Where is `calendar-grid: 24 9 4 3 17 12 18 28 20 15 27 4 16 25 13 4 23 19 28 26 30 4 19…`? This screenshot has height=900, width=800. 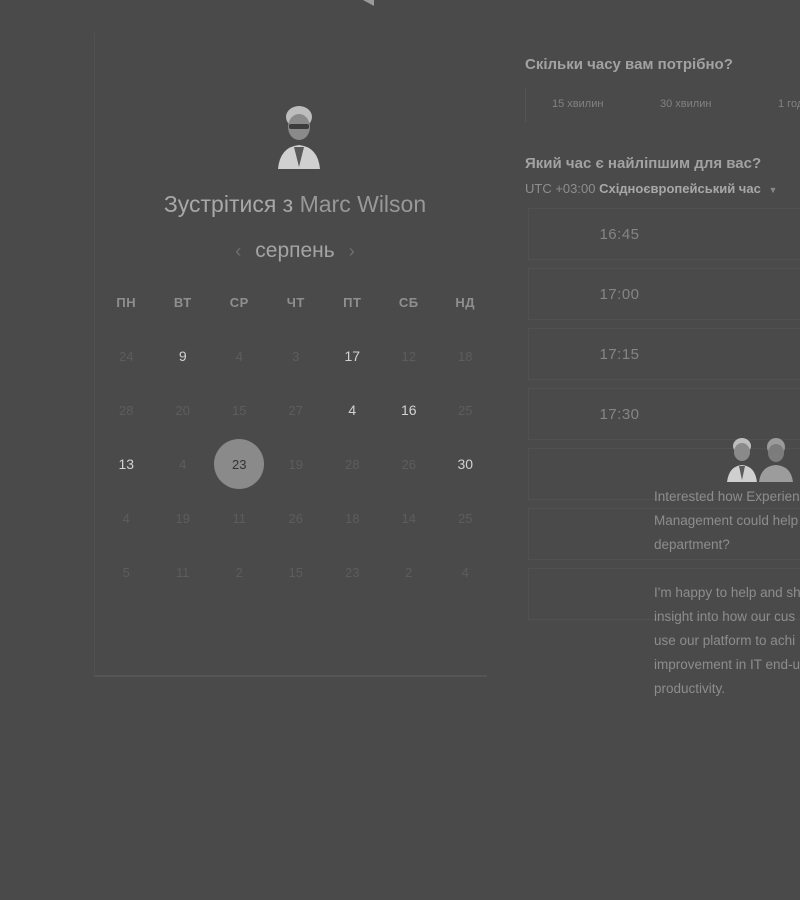
calendar-grid: 24 9 4 3 17 12 18 28 20 15 27 4 16 25 13 4 23 19 28 26 30 4 19… is located at coordinates (296, 464).